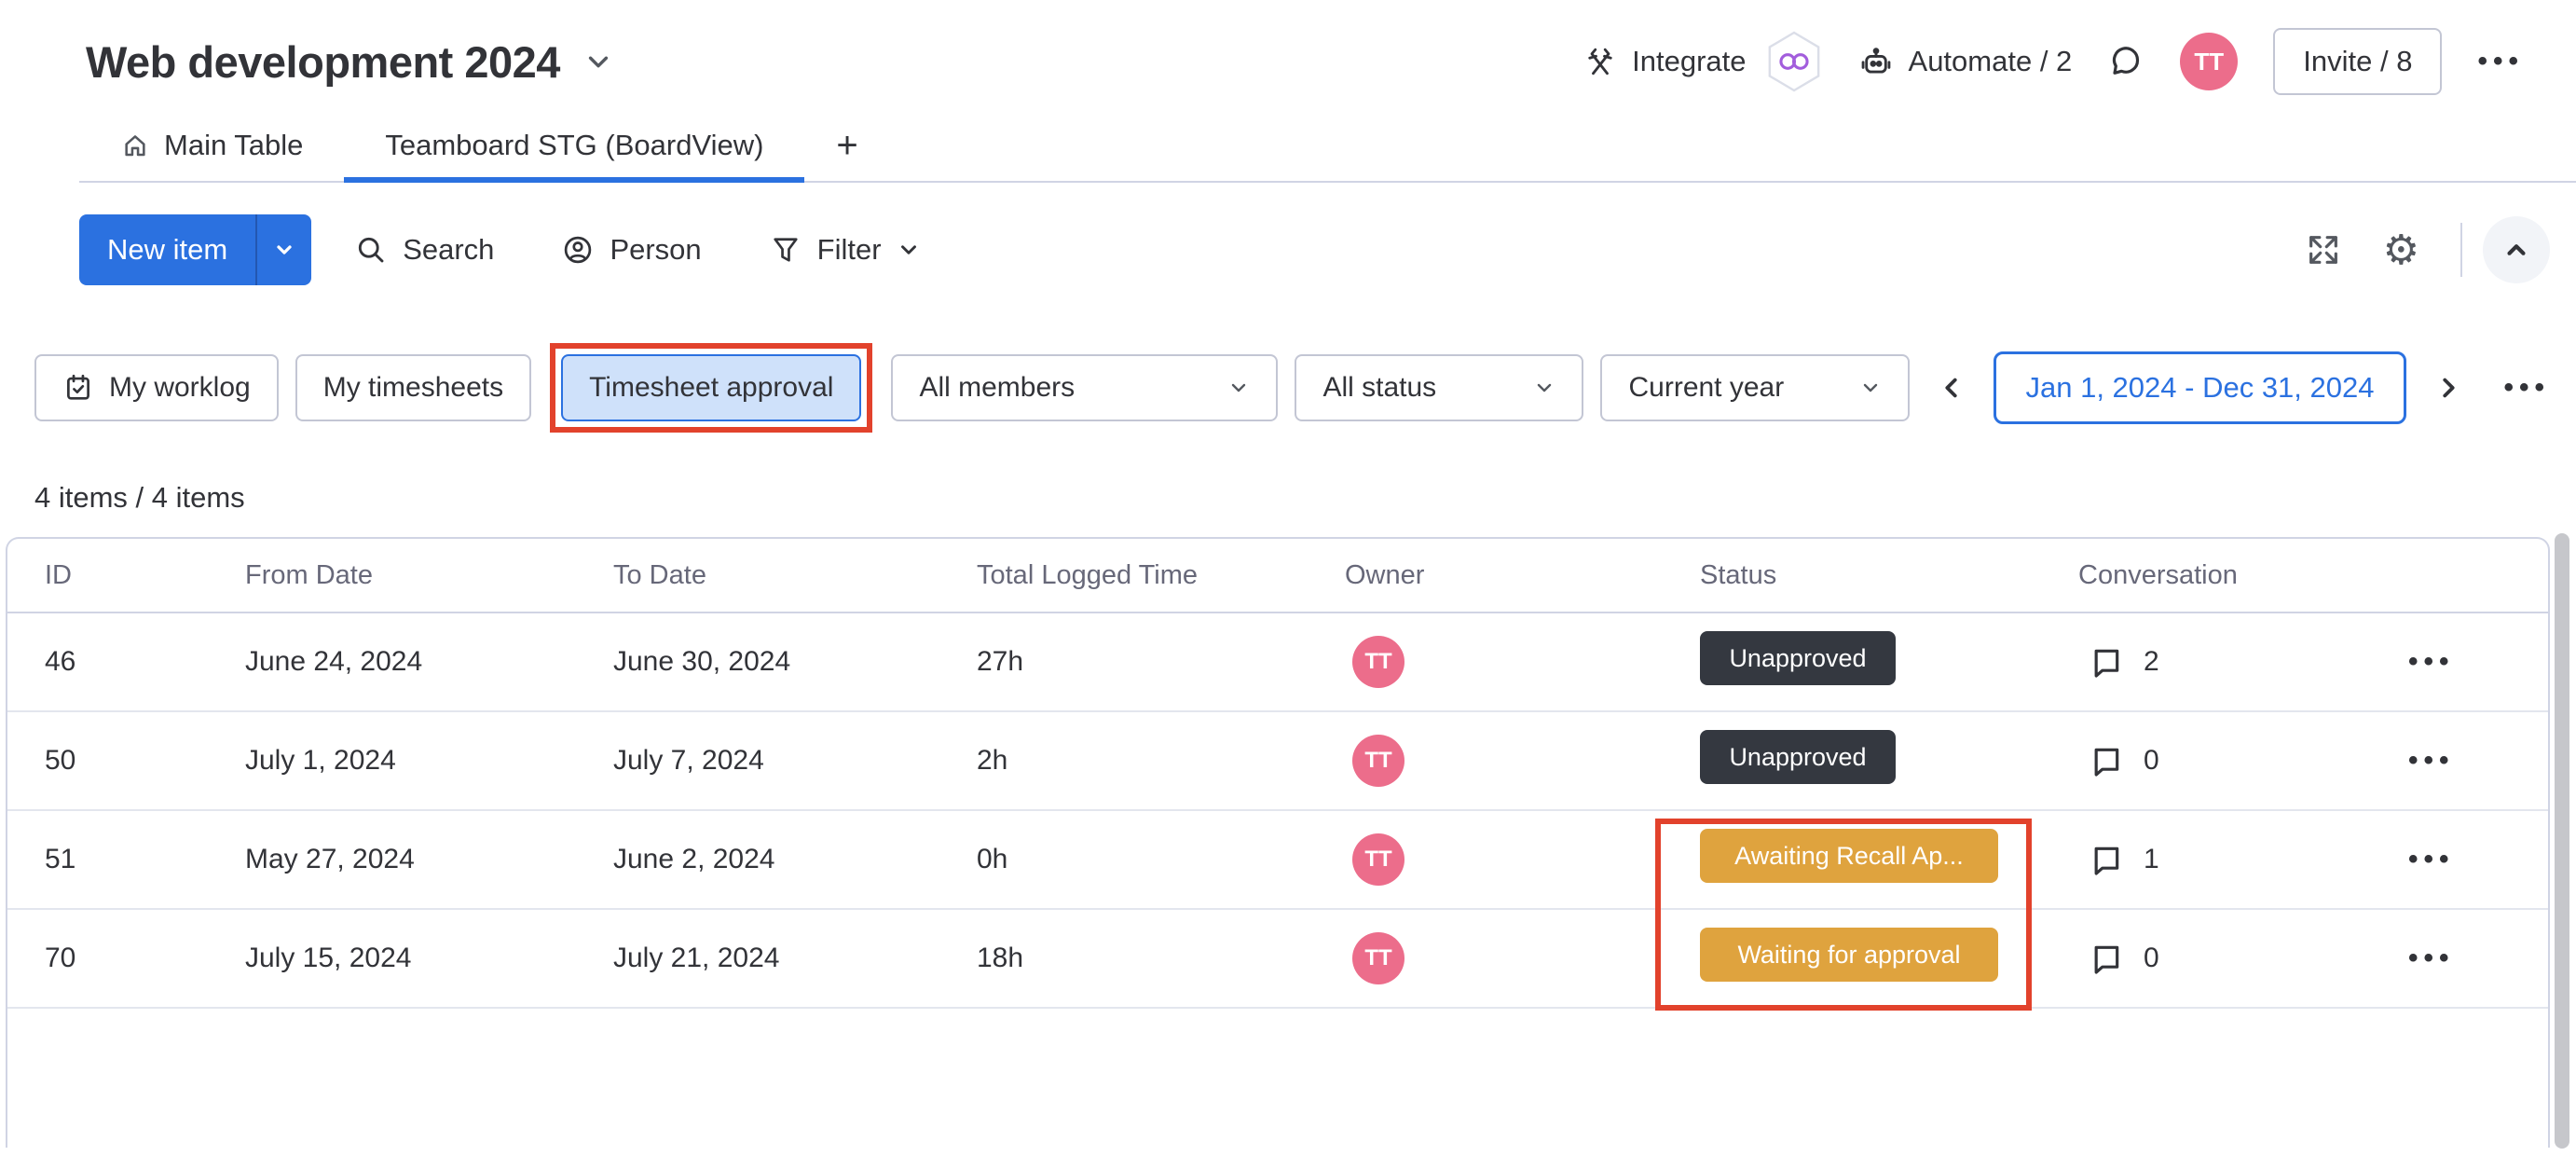  What do you see at coordinates (60, 859) in the screenshot?
I see `cell-id: 51` at bounding box center [60, 859].